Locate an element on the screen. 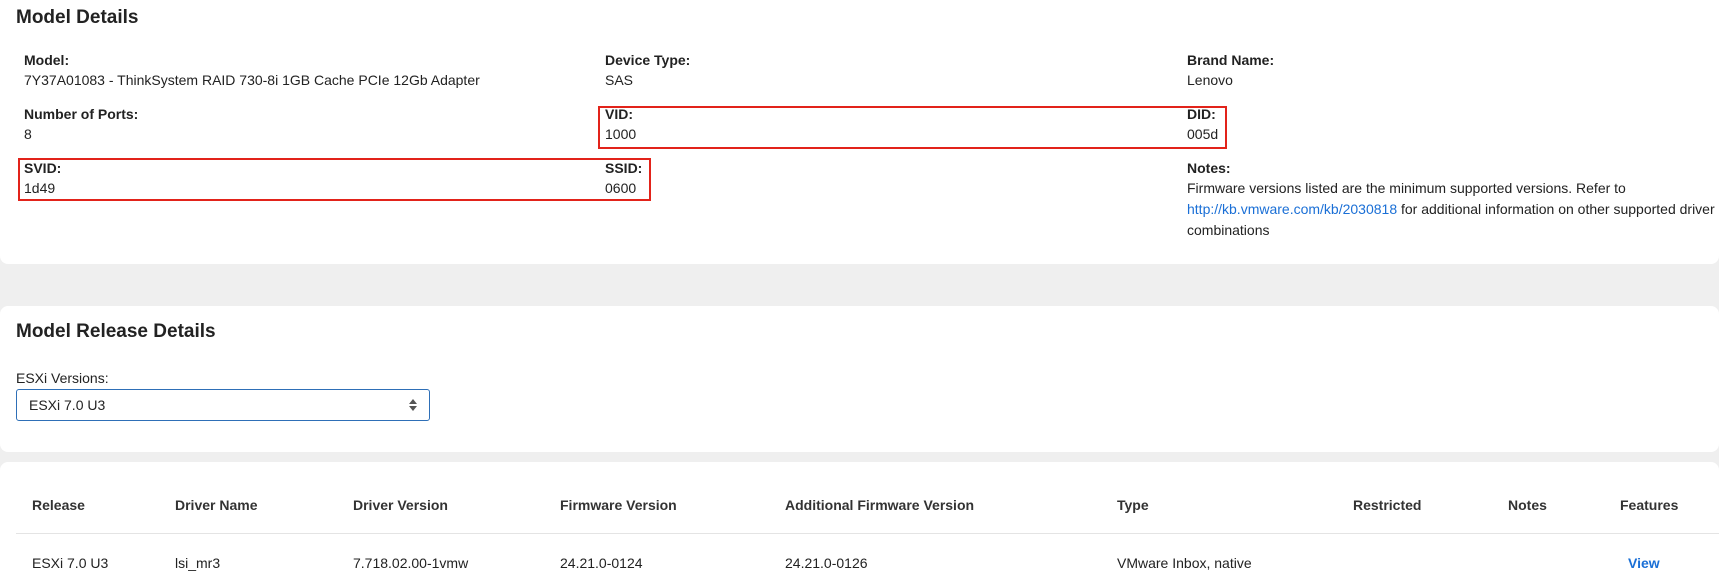  cell-firmware-version: 24.21.0-0124 is located at coordinates (601, 563).